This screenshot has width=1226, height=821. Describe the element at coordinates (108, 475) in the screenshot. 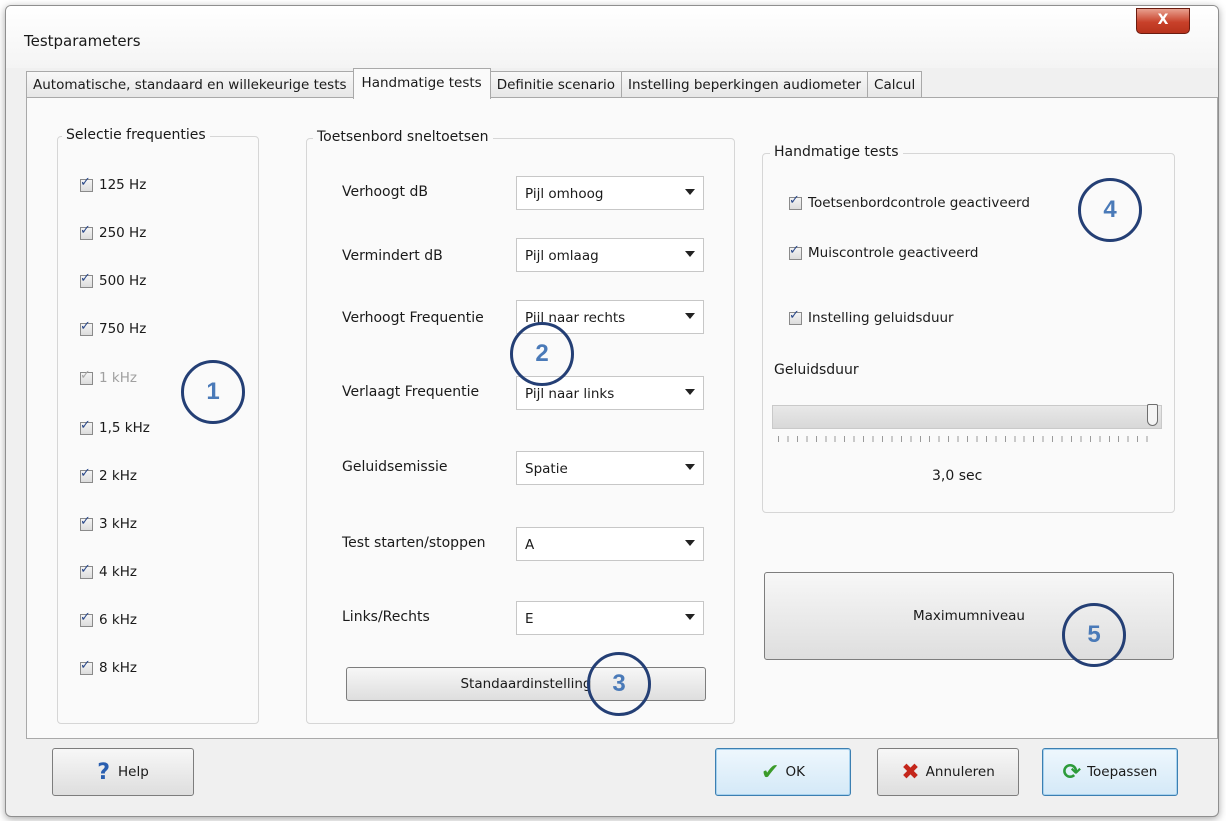

I see `freq-2khz: ✓ 2 kHz` at that location.